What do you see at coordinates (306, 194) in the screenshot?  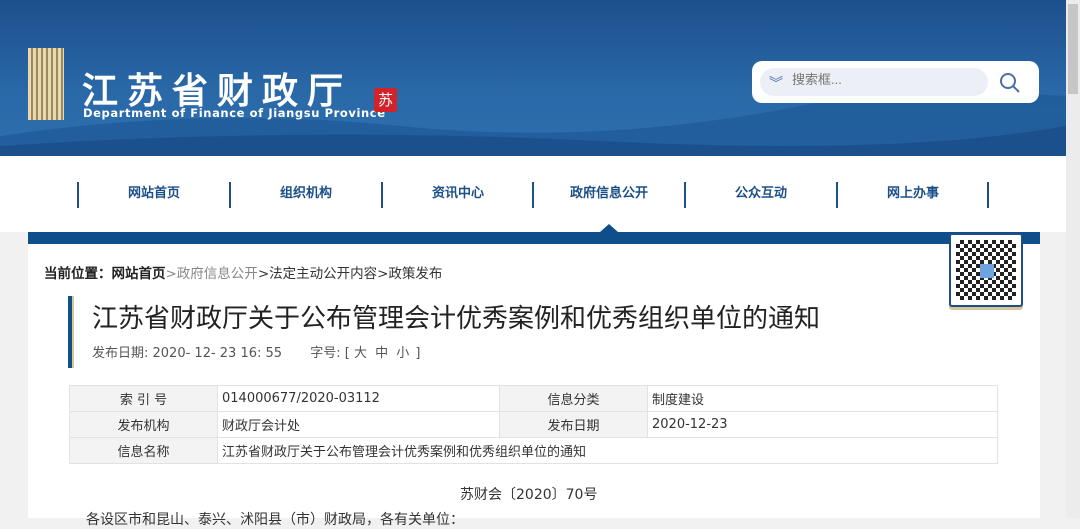 I see `nav-organization: 组织机构` at bounding box center [306, 194].